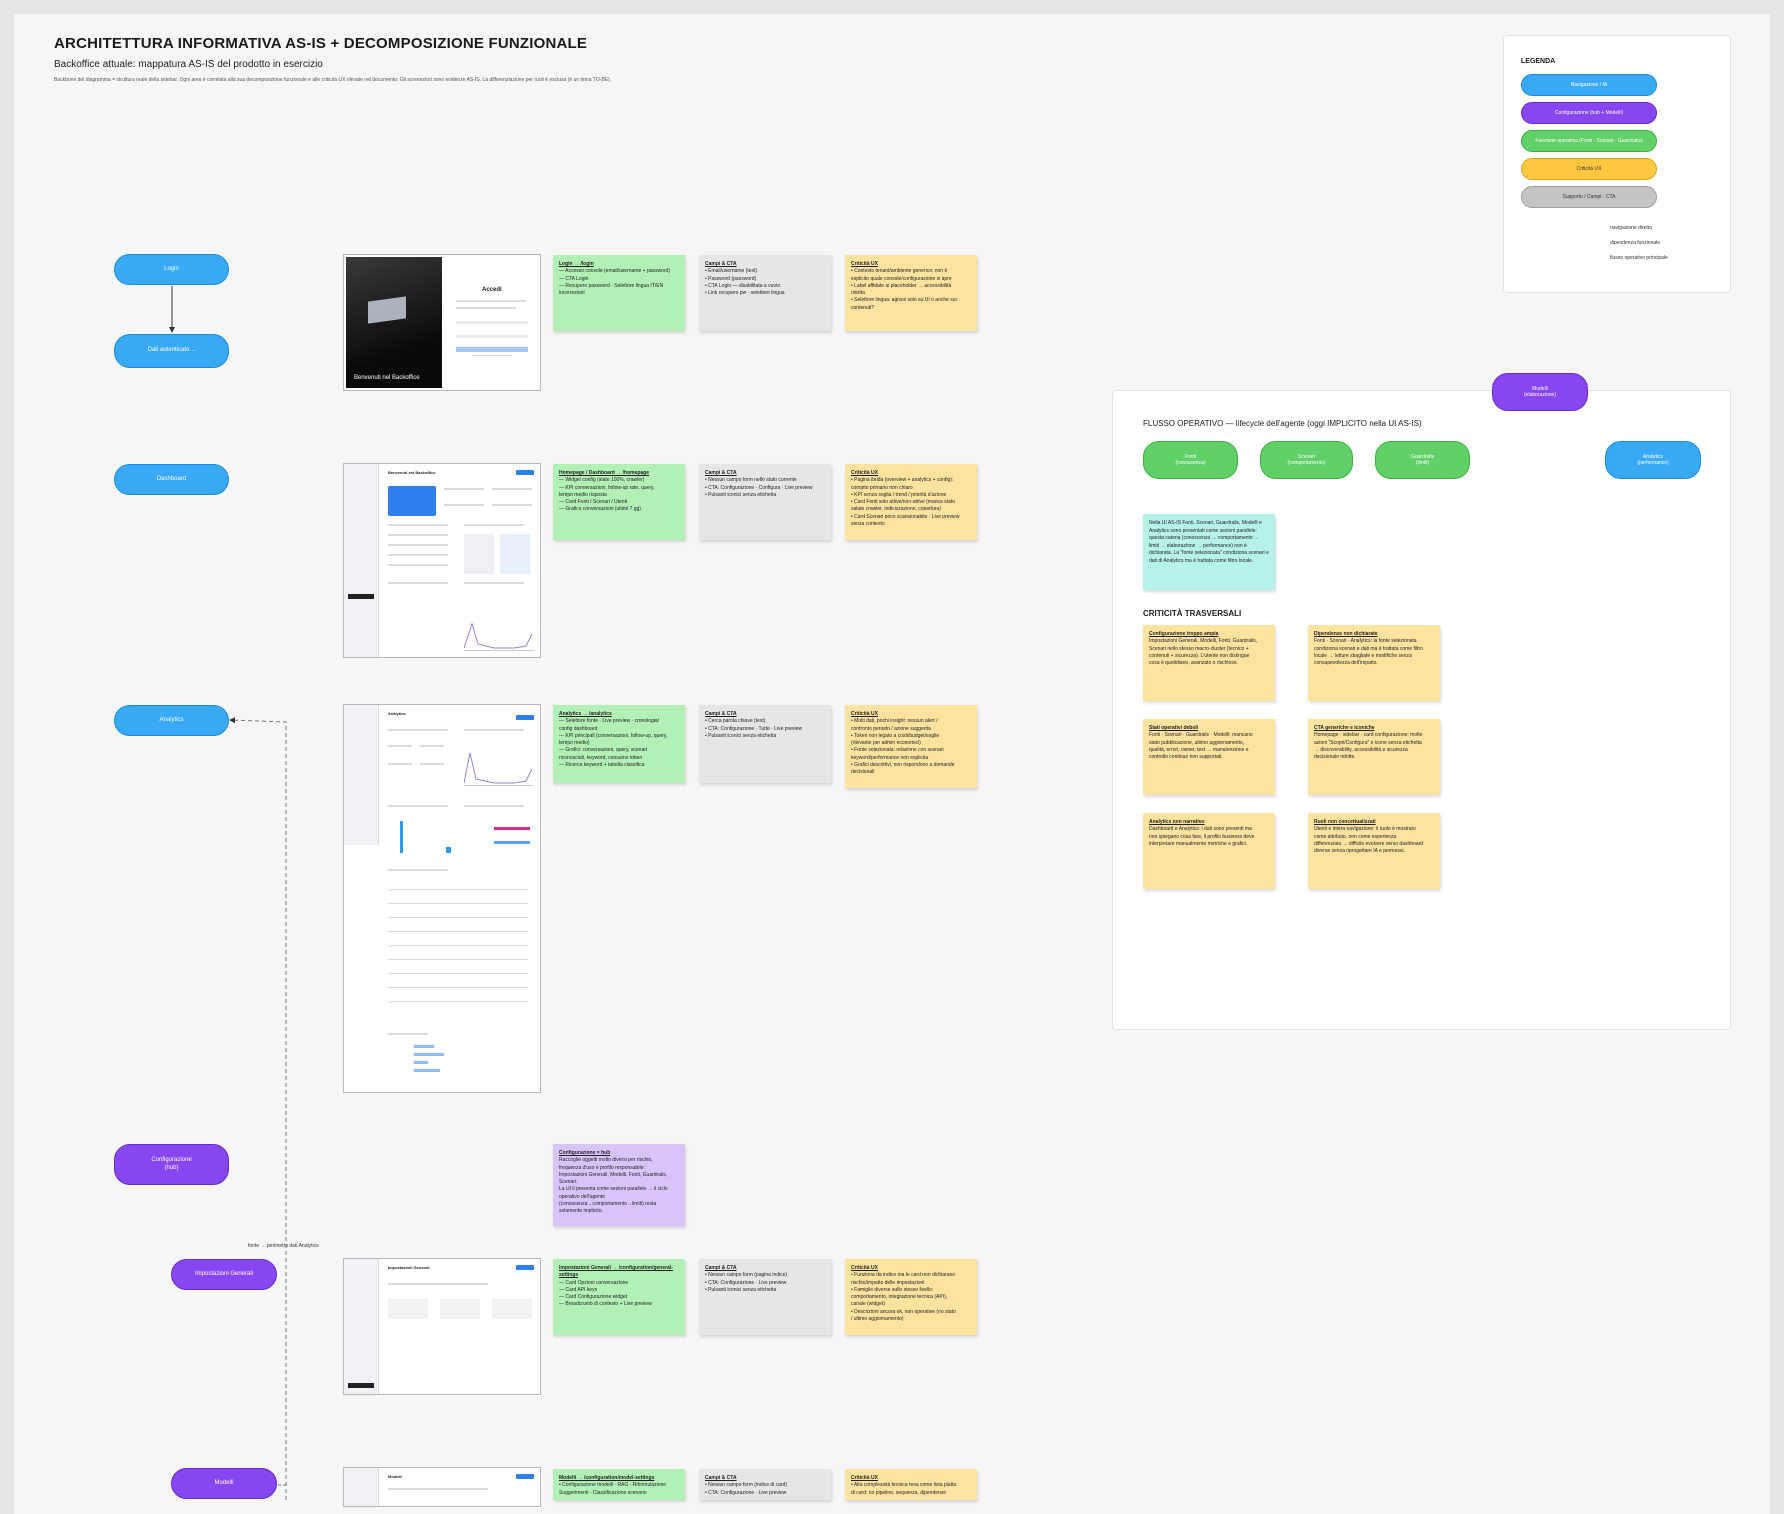 Image resolution: width=1784 pixels, height=1514 pixels. I want to click on hero-device-shape, so click(387, 310).